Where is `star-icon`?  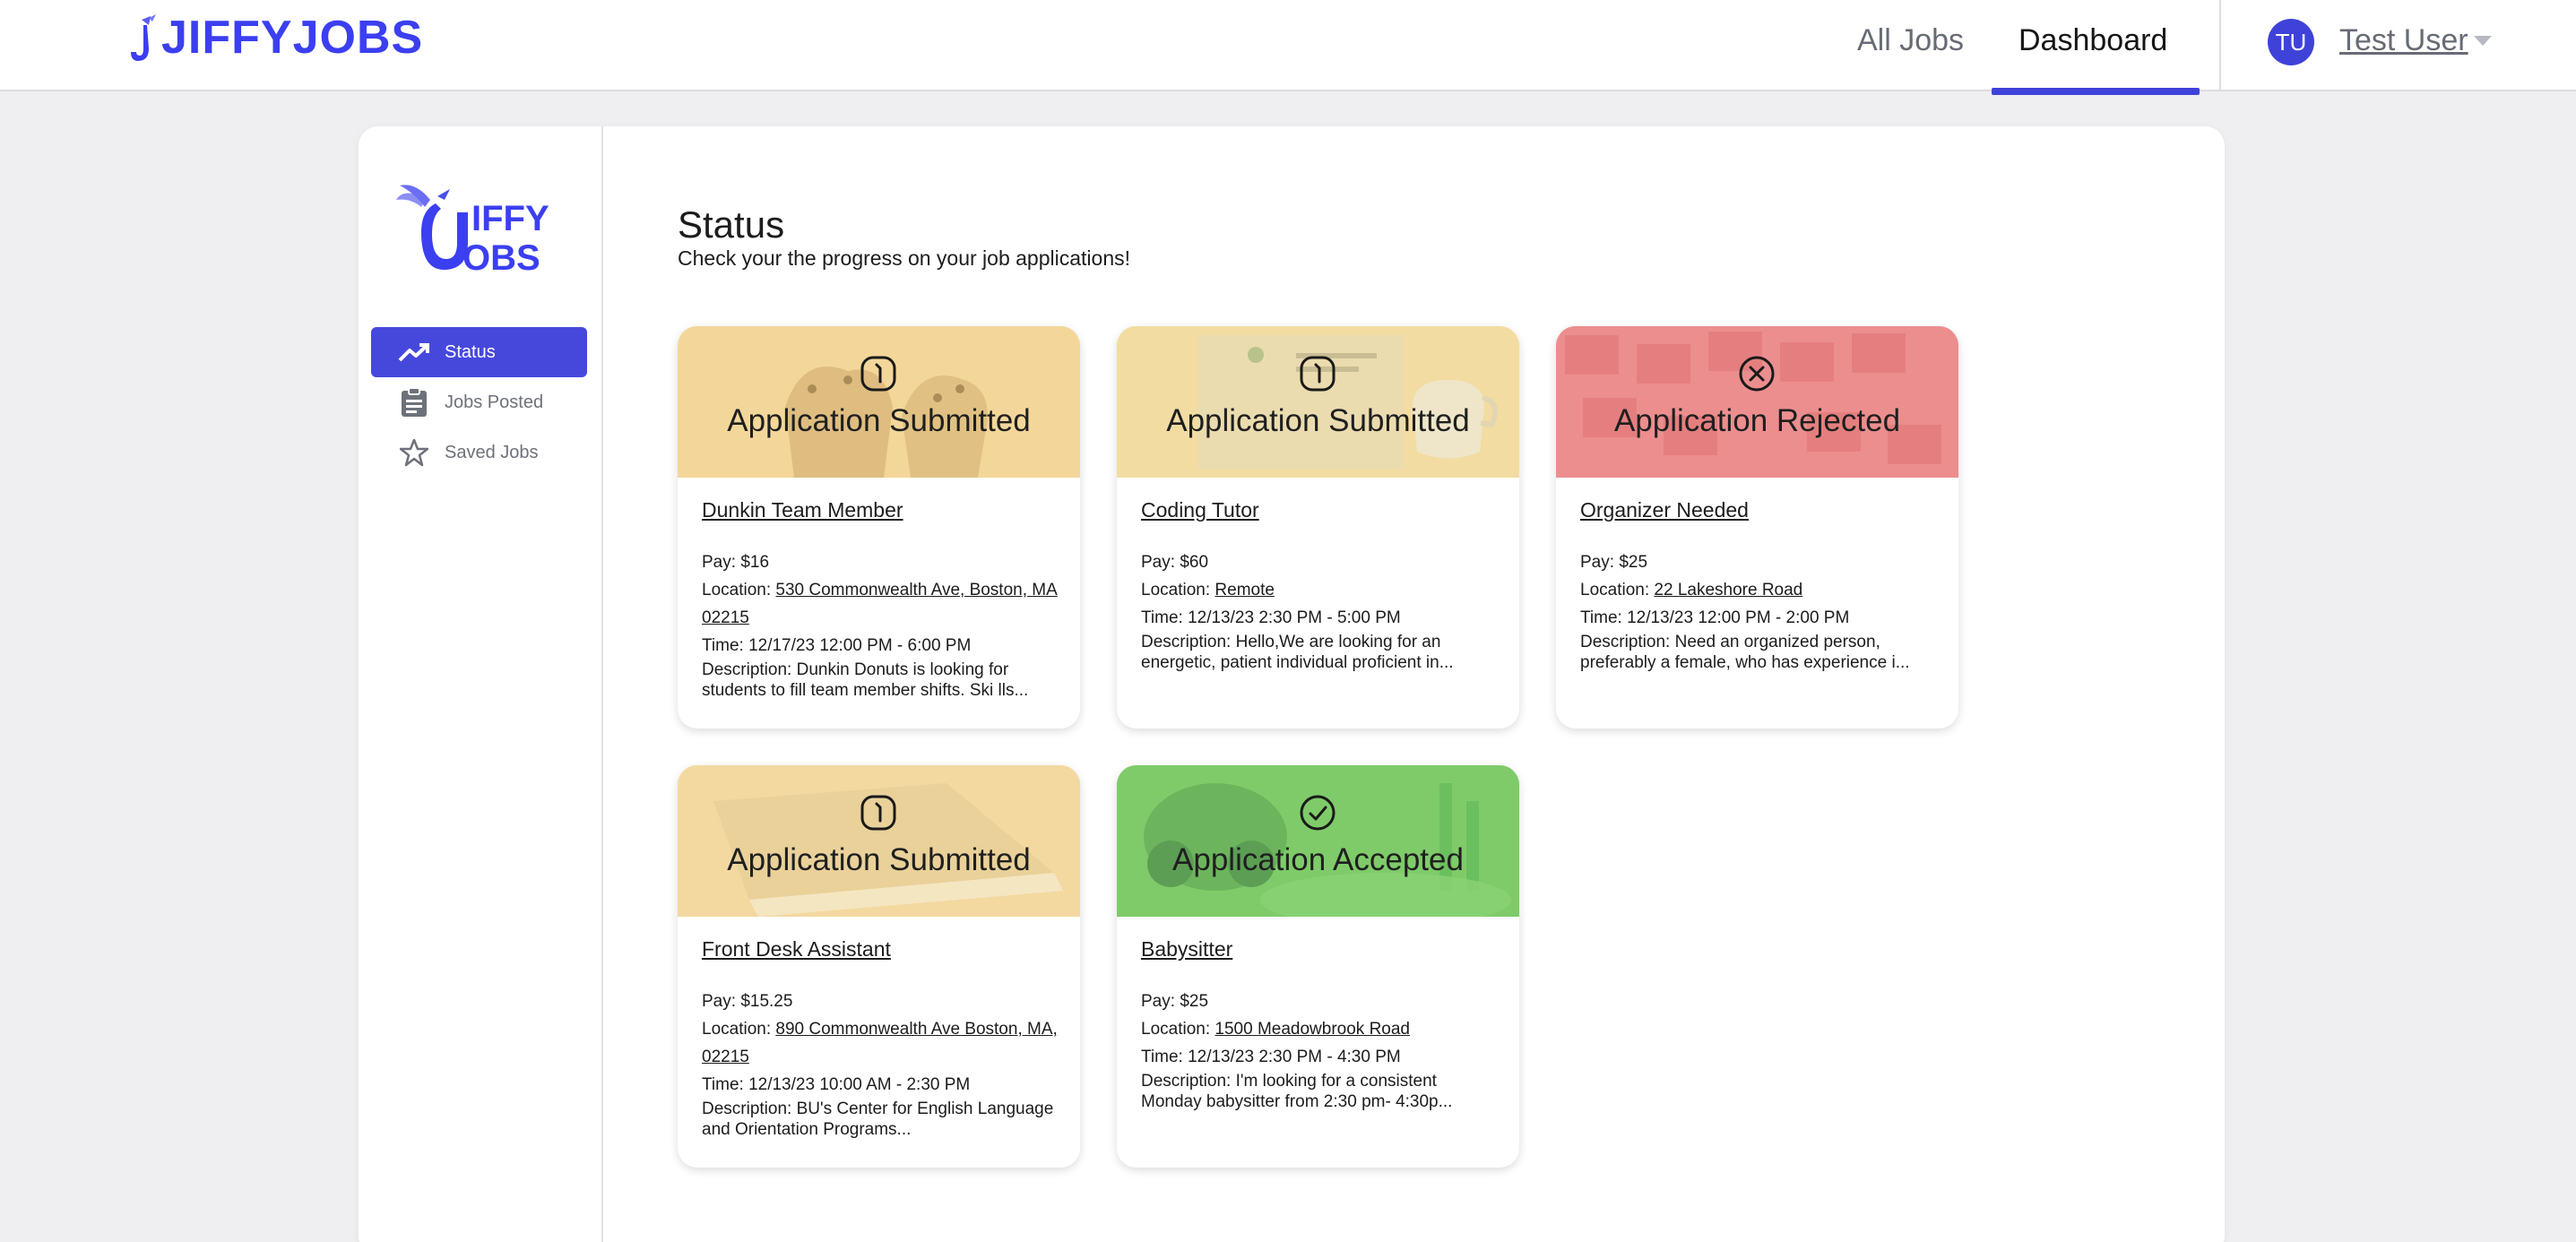
star-icon is located at coordinates (414, 452).